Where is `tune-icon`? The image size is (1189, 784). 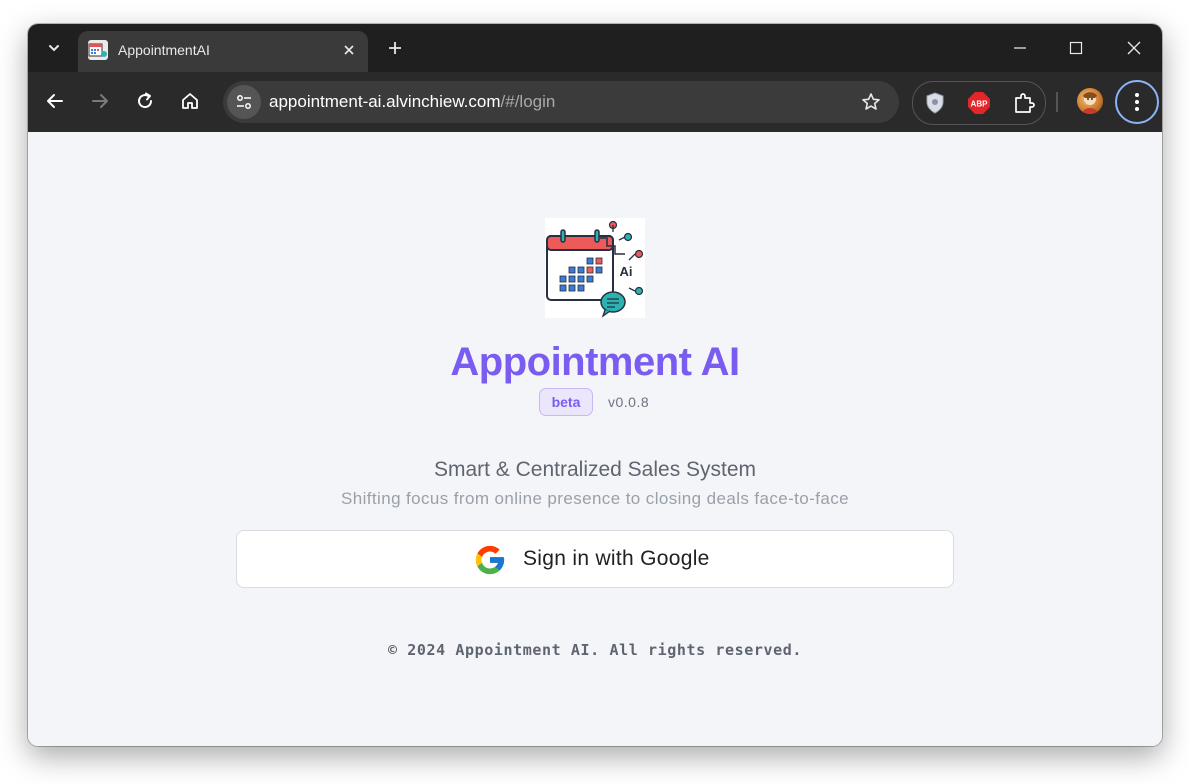 tune-icon is located at coordinates (244, 102).